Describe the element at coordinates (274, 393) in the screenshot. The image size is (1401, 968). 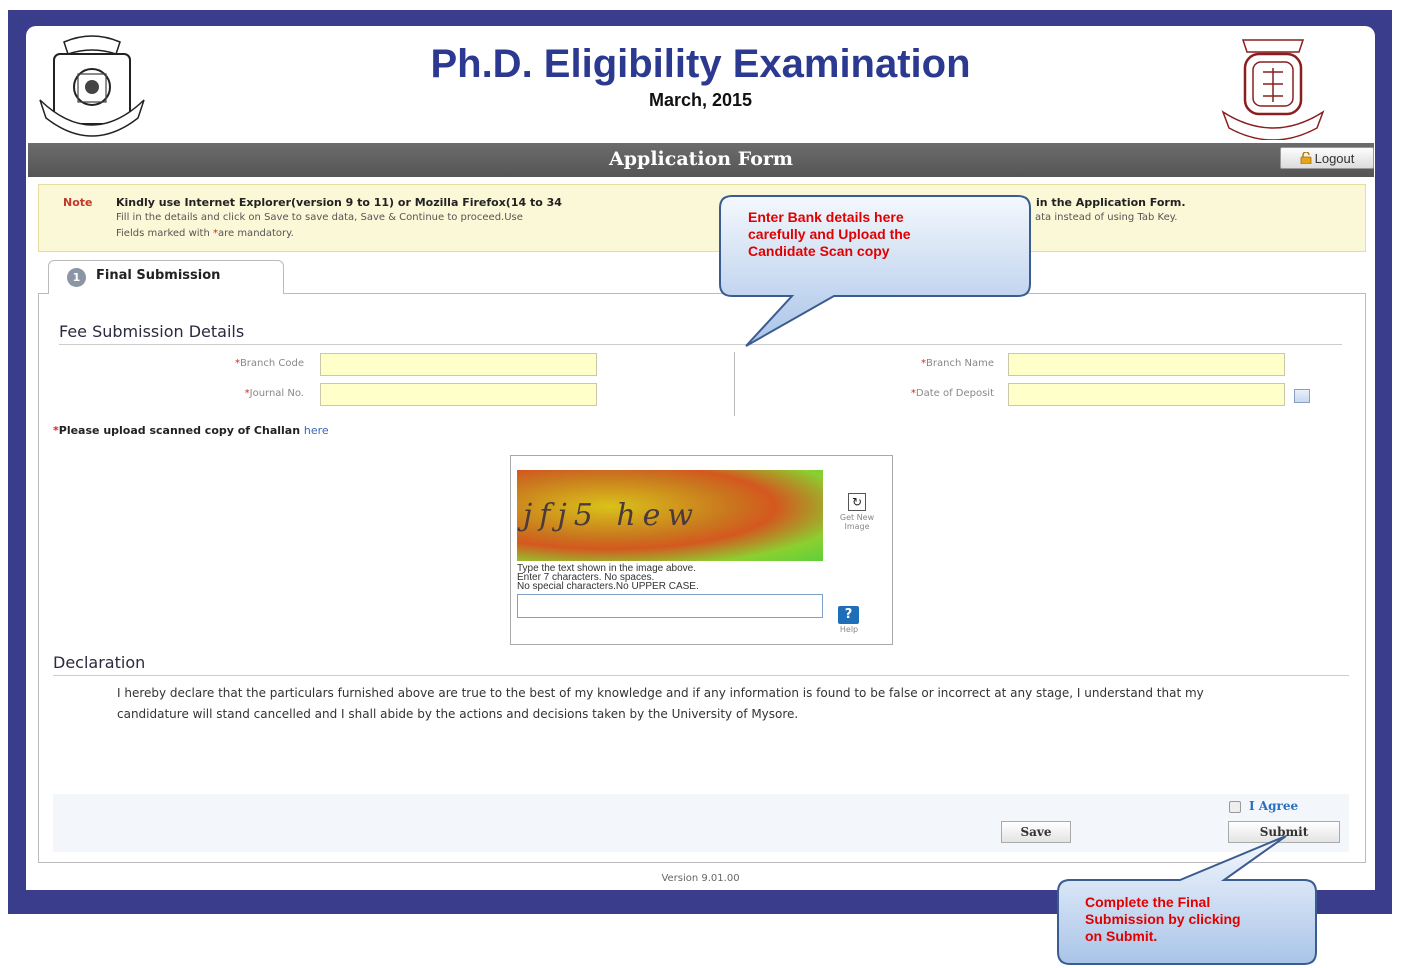
I see `journal-no-label: *Journal No.` at that location.